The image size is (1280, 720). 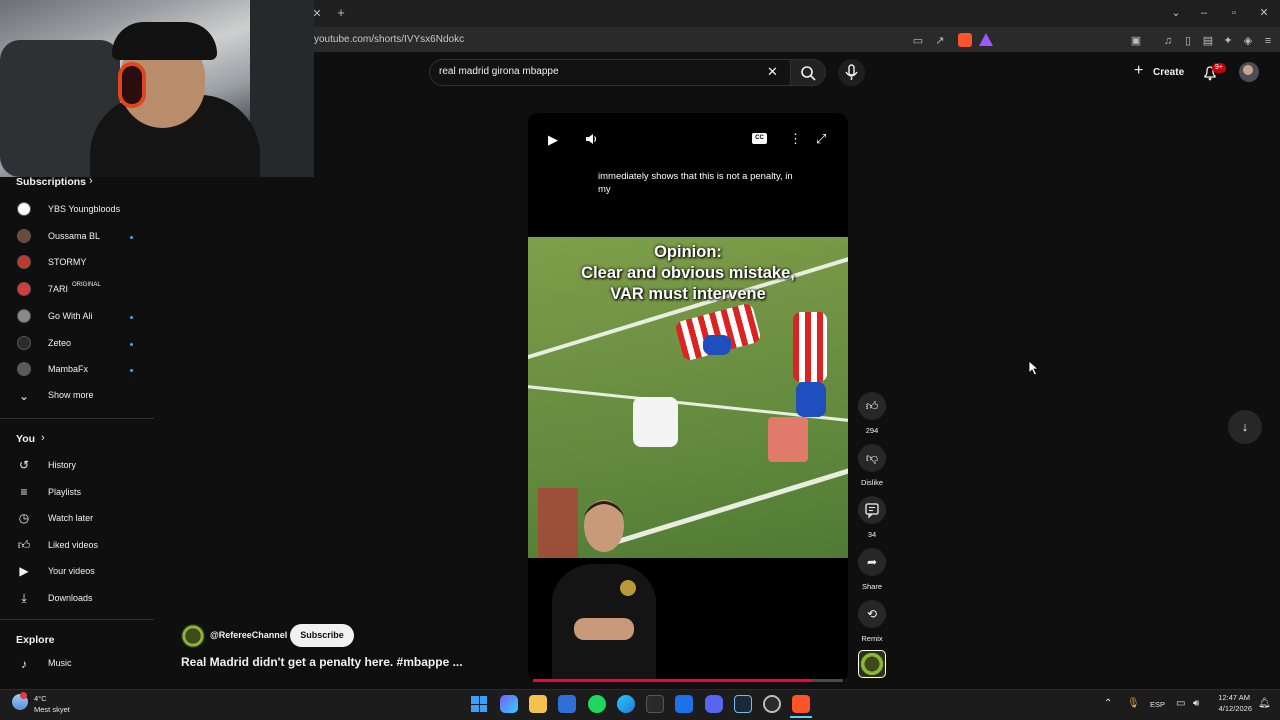 I want to click on sidebar-subscription-label: 7ARI, so click(x=58, y=289).